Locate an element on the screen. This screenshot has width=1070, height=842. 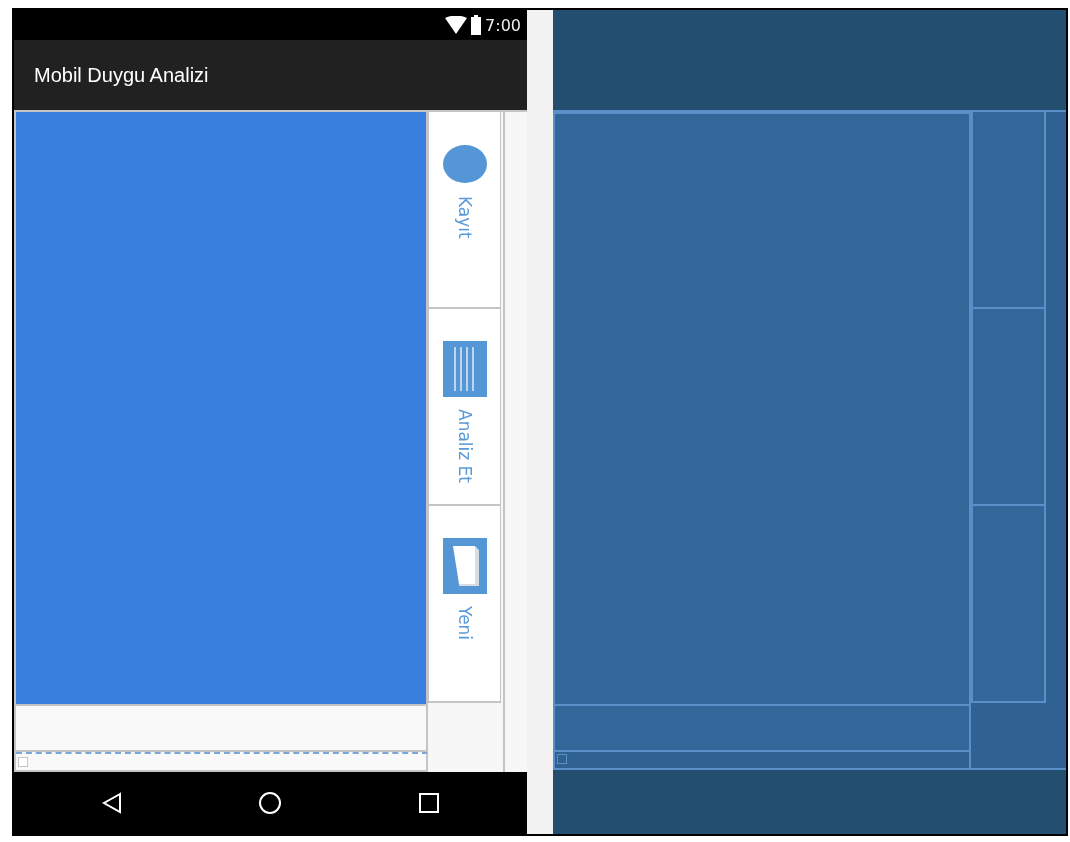
recents-icon is located at coordinates (428, 803).